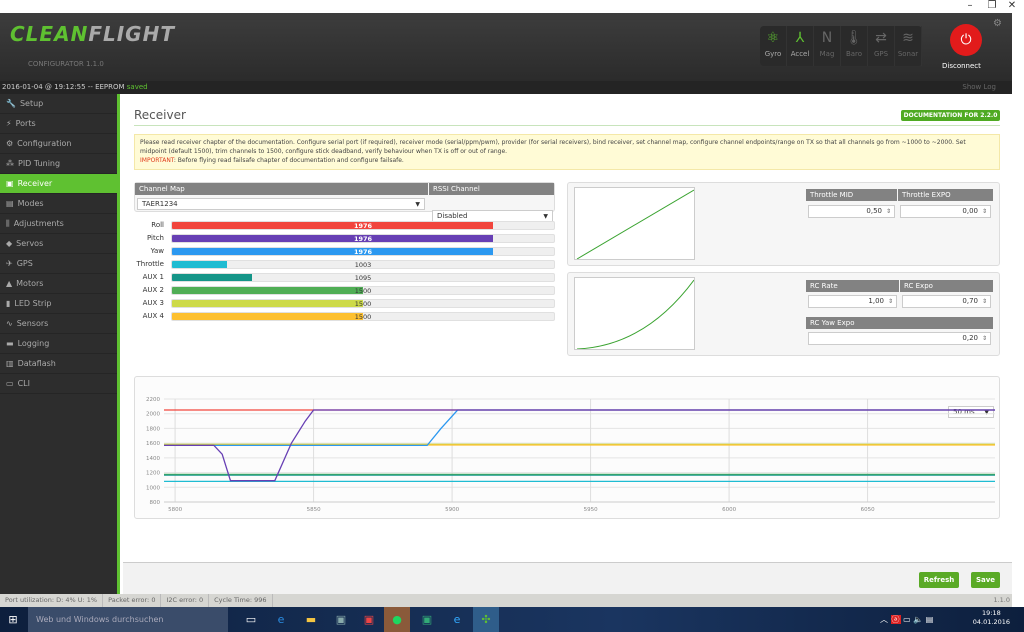 This screenshot has width=1024, height=632. I want to click on task-view-icon: ▭, so click(251, 619).